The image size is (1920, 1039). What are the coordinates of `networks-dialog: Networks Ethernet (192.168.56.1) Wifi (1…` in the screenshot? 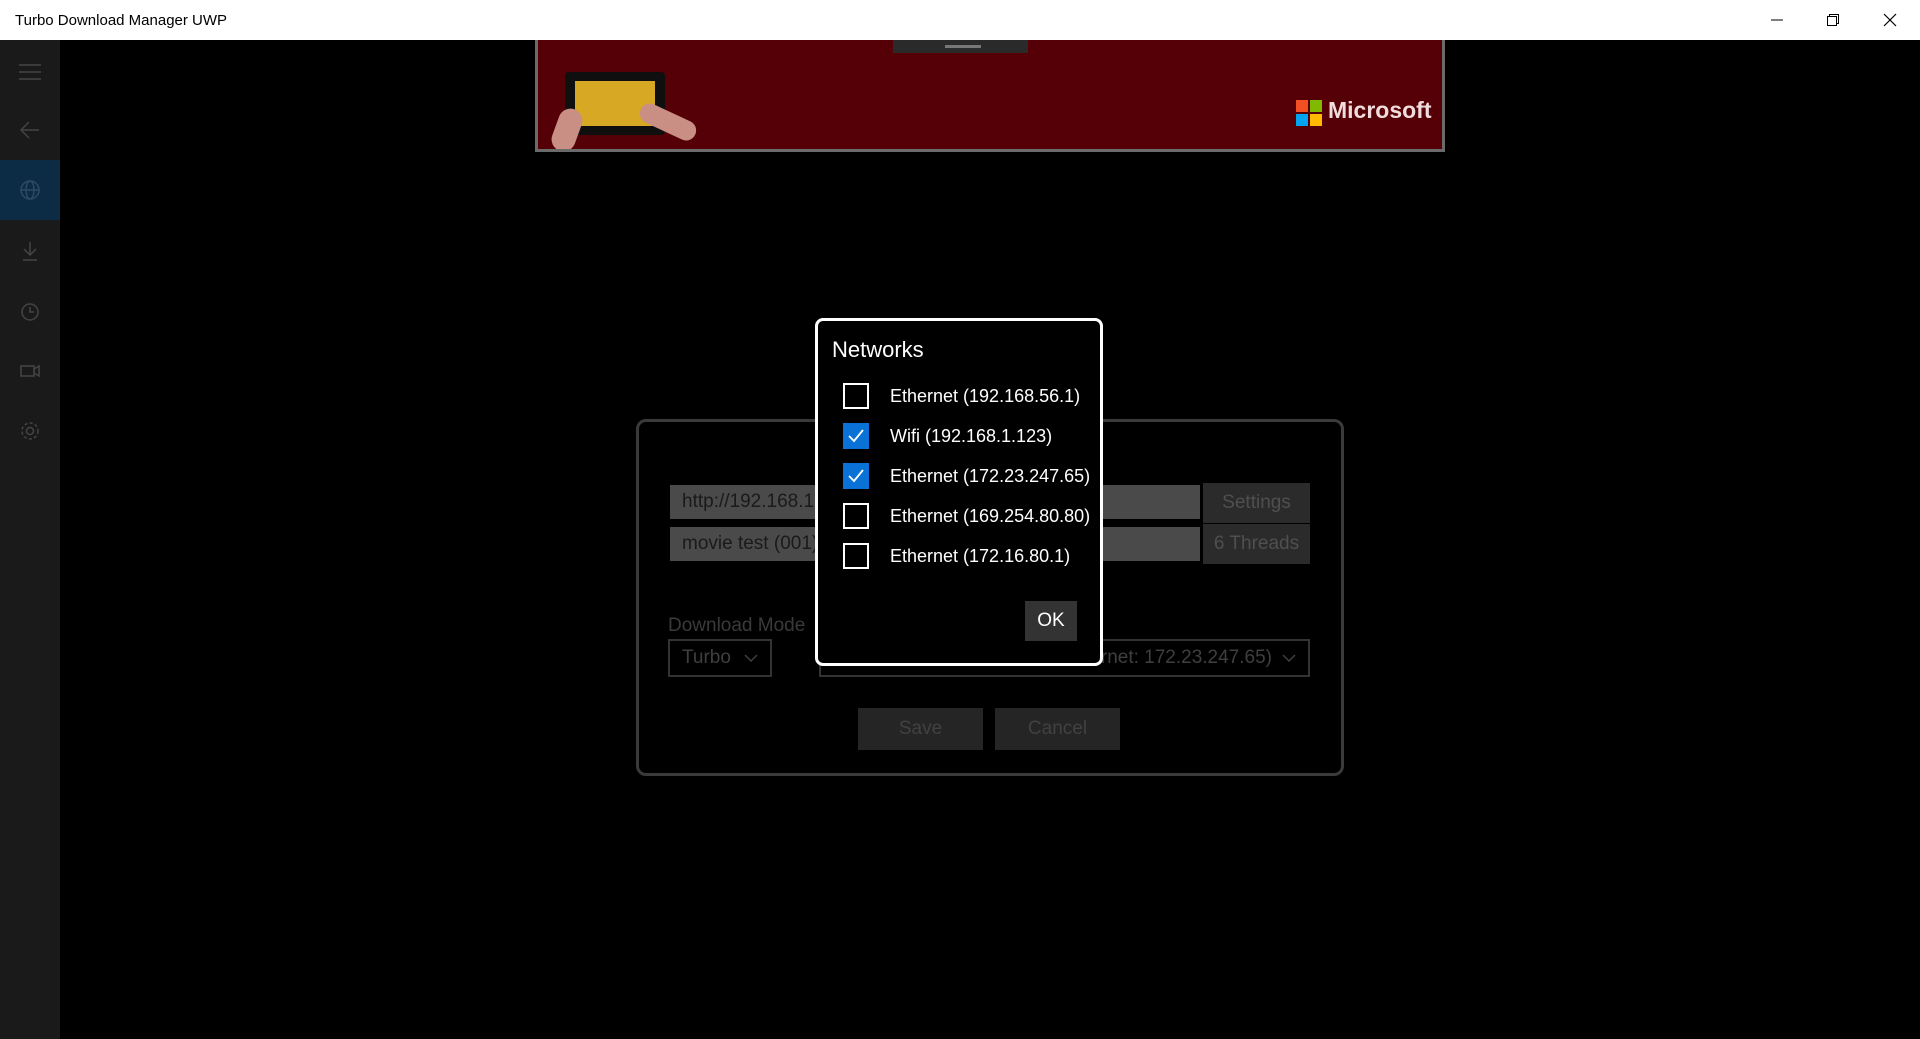 It's located at (959, 492).